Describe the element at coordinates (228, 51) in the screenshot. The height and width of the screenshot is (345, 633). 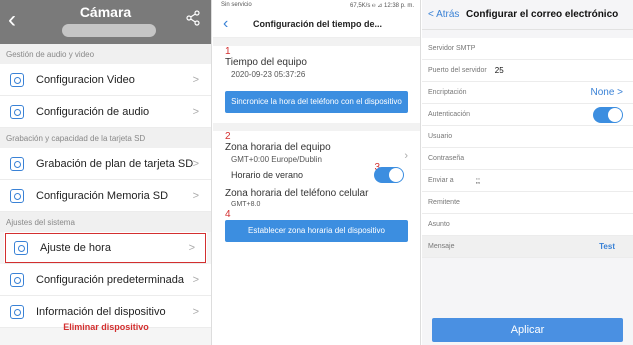
I see `annotation-1: 1` at that location.